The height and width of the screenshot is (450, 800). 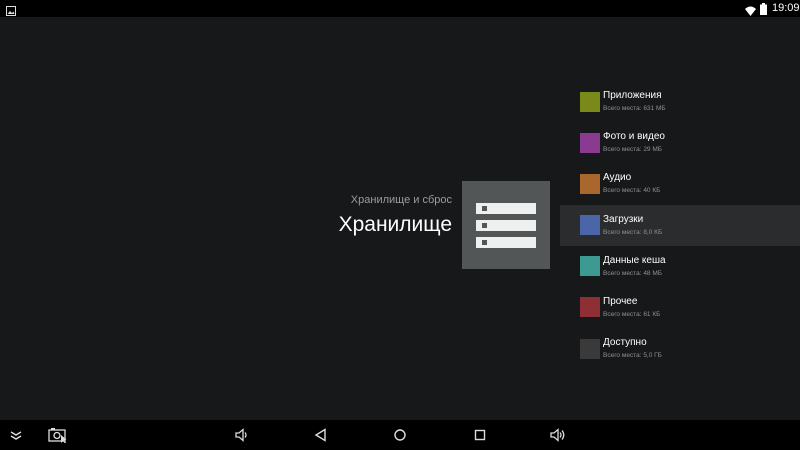 What do you see at coordinates (680, 307) in the screenshot?
I see `storage-item-other: Прочее Всего места: 61 КБ` at bounding box center [680, 307].